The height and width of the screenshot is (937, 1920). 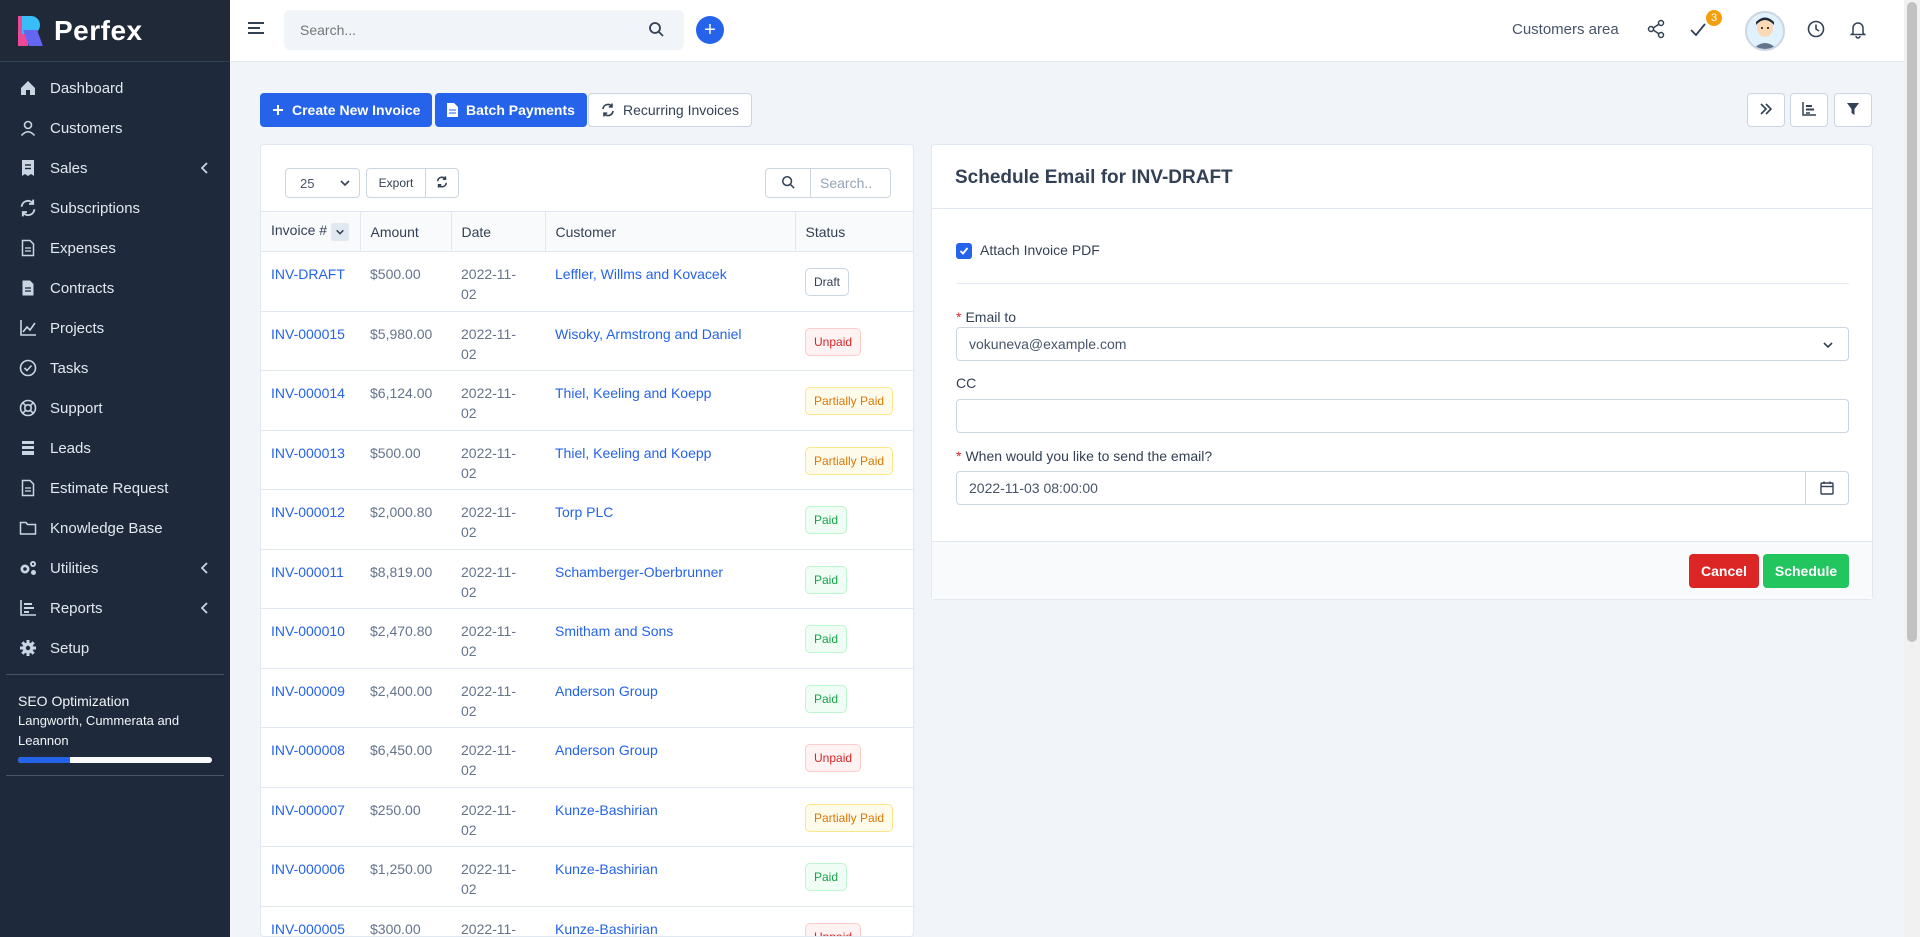 I want to click on customer-link: Schamberger-Oberbrunner, so click(x=639, y=572).